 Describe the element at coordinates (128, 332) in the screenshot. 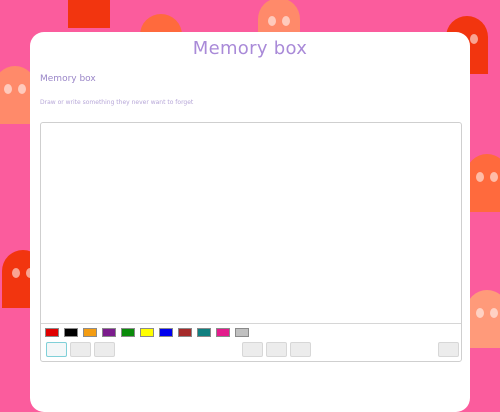

I see `color-swatch-green` at that location.